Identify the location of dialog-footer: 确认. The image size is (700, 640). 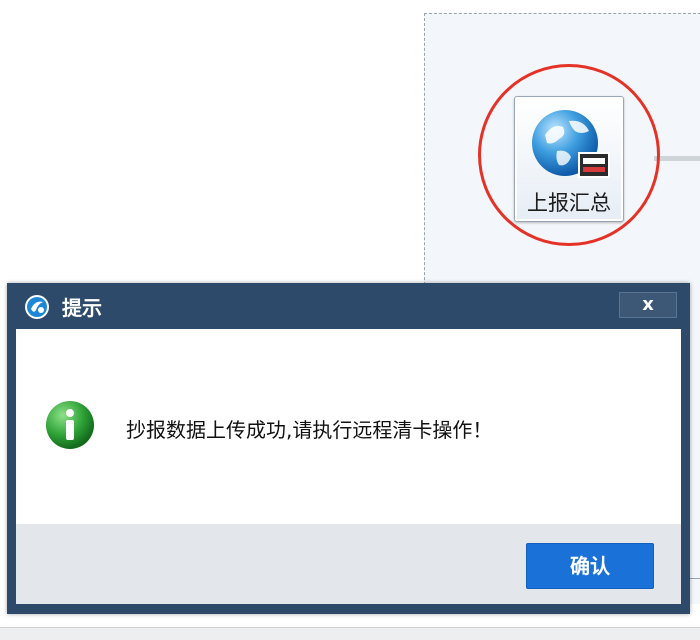
(348, 564).